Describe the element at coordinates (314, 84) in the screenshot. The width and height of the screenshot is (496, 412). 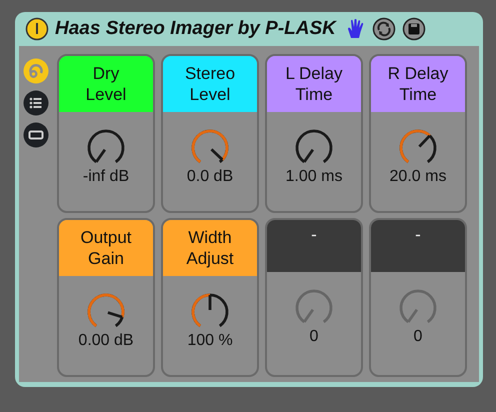
I see `parameter-label: L Delay Time` at that location.